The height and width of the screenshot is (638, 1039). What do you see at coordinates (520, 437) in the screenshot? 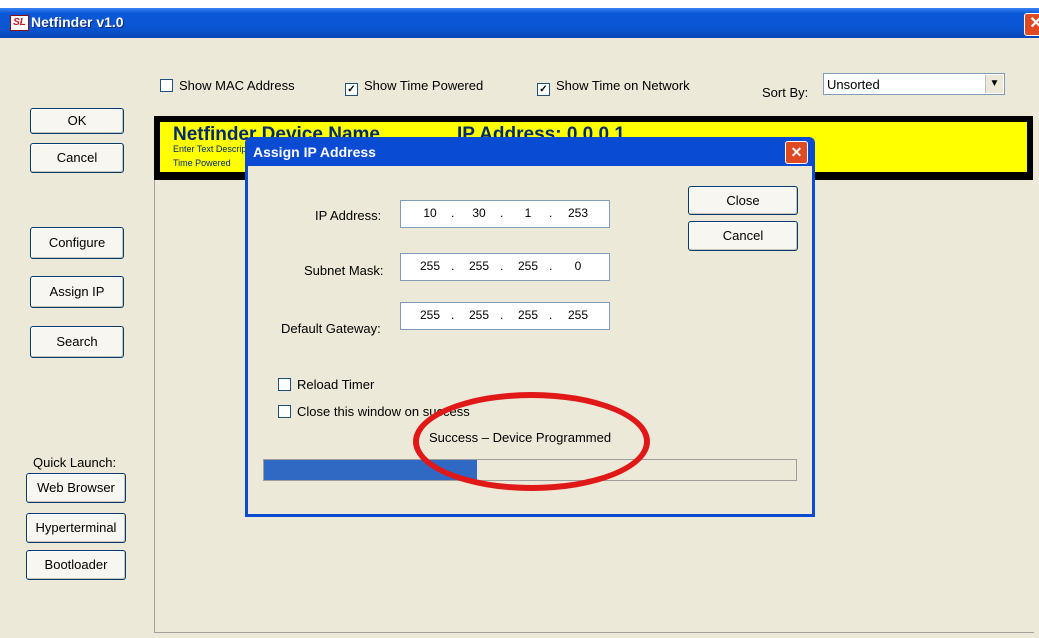
I see `status-message: Success – Device Programmed` at bounding box center [520, 437].